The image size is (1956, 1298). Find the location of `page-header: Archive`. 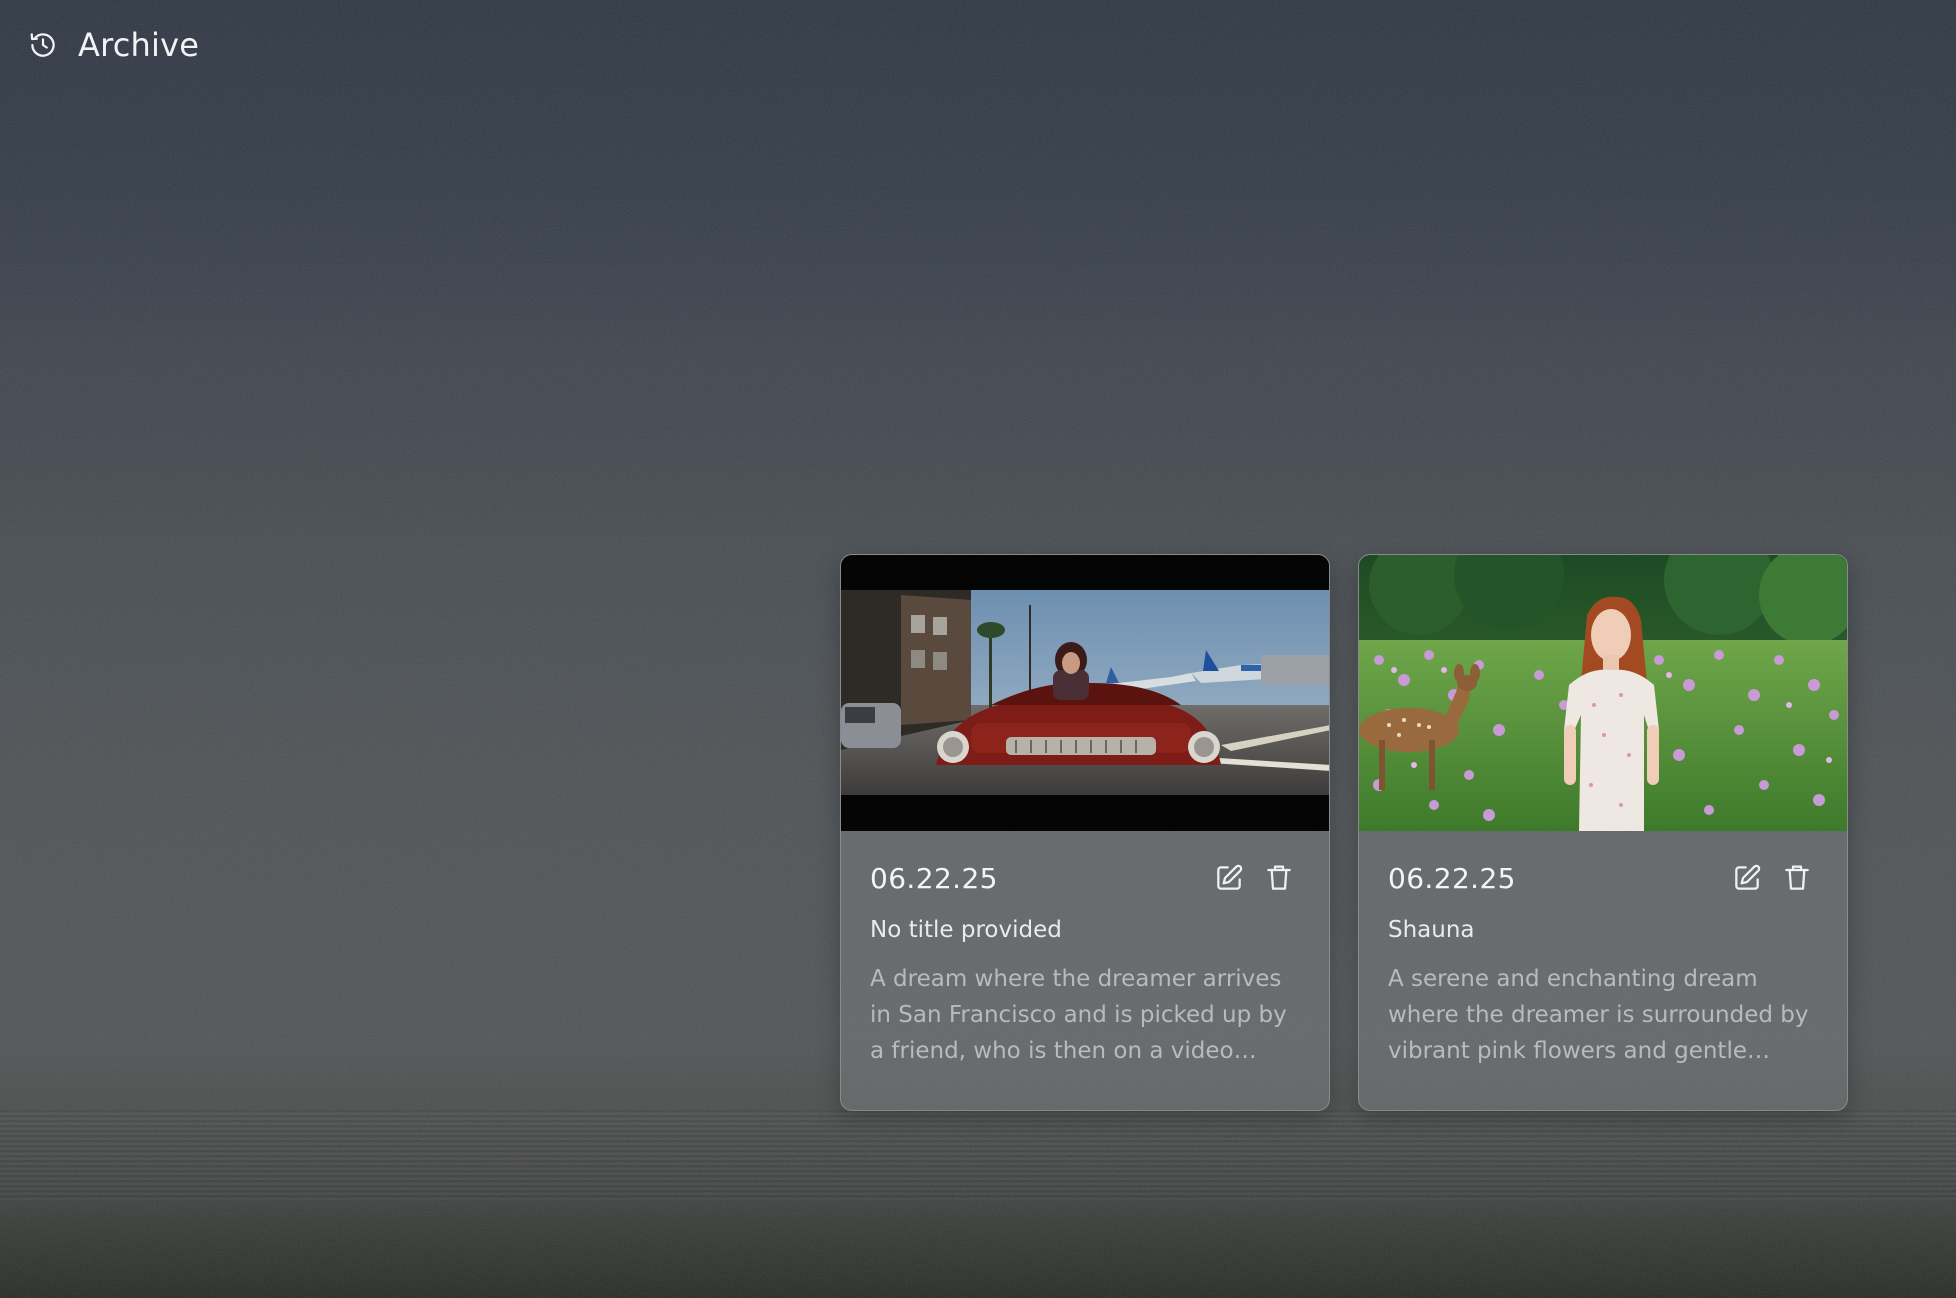

page-header: Archive is located at coordinates (113, 45).